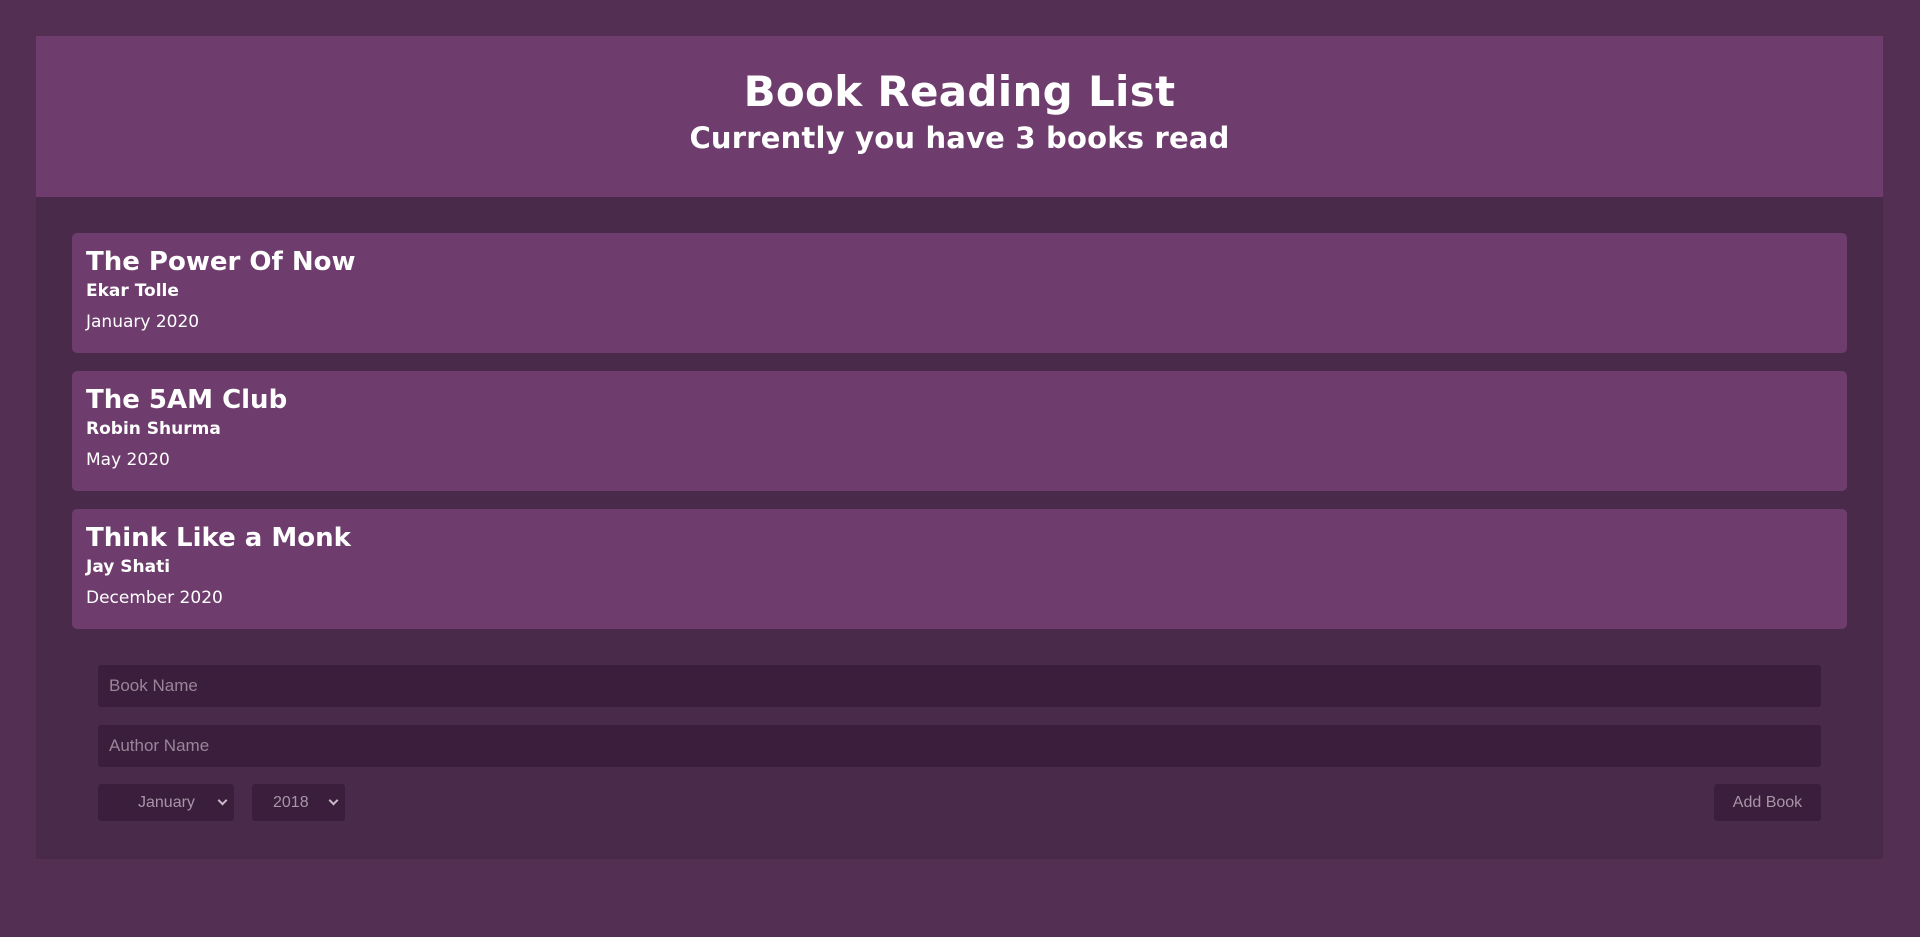 Image resolution: width=1920 pixels, height=937 pixels. I want to click on book-date: May 2020, so click(128, 460).